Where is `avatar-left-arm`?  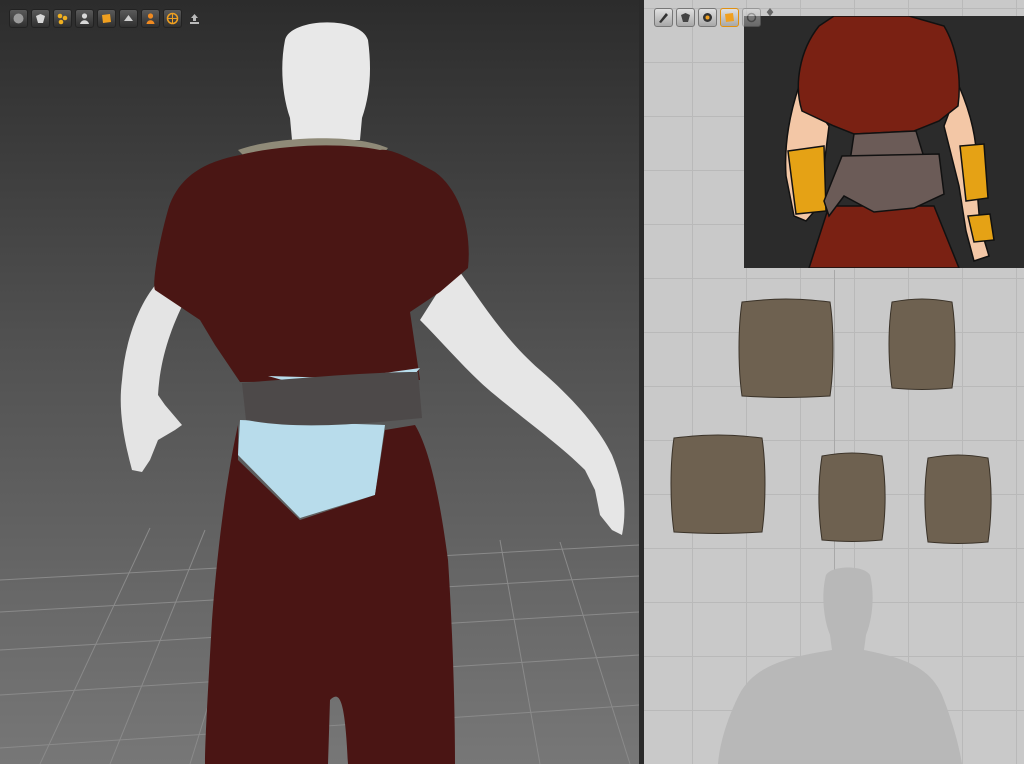 avatar-left-arm is located at coordinates (152, 376).